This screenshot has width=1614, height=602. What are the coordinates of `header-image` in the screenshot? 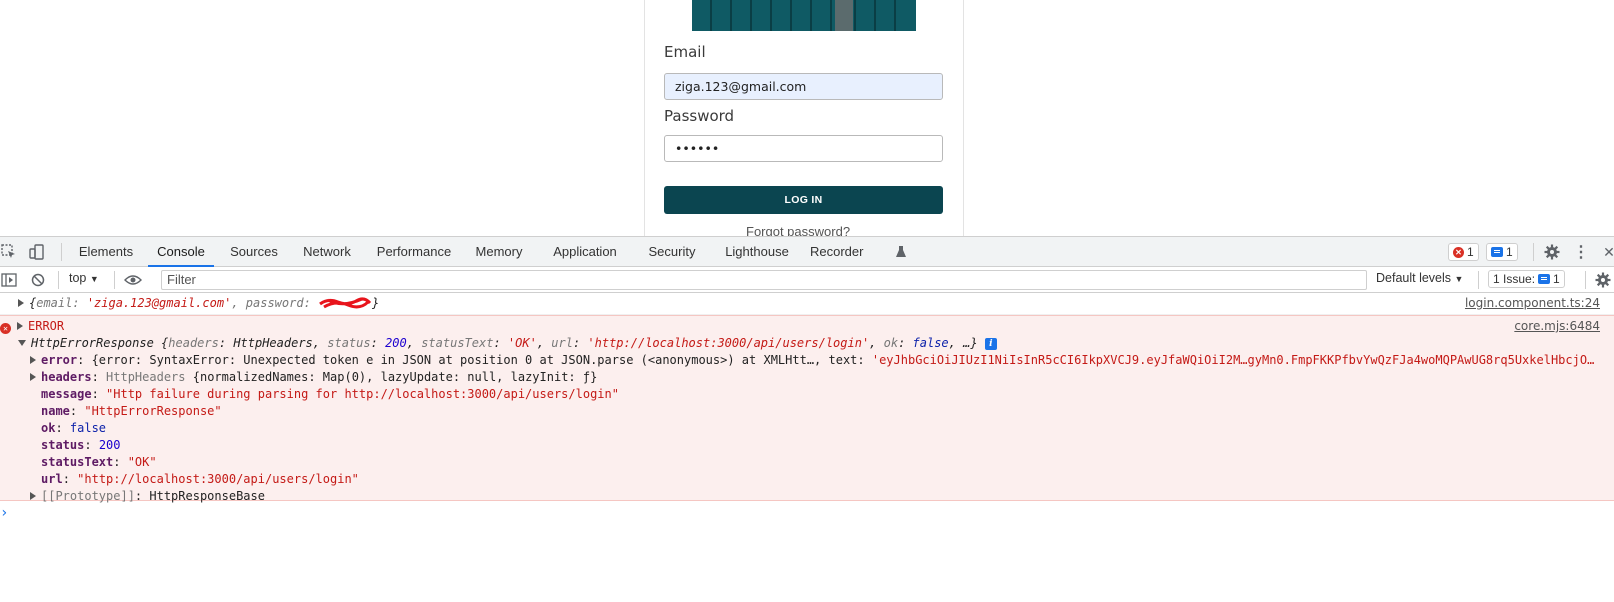 It's located at (804, 15).